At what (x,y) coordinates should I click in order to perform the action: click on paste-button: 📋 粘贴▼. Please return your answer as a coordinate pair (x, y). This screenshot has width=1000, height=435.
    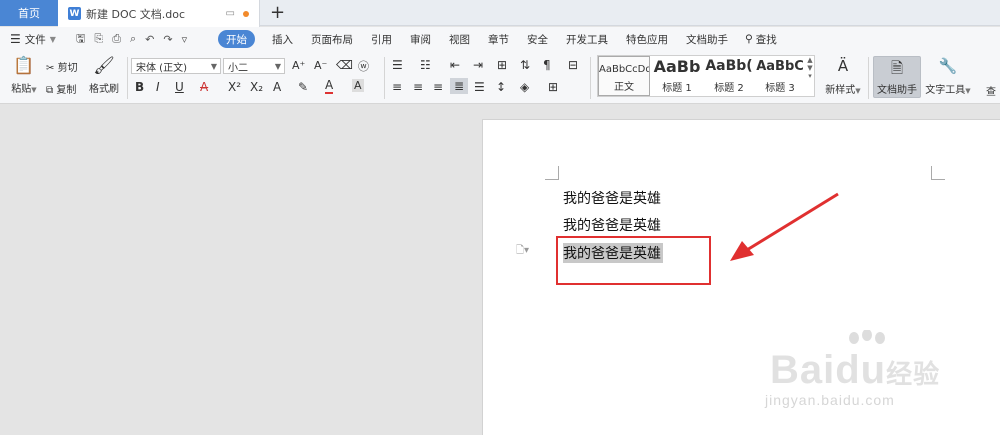
    Looking at the image, I should click on (24, 76).